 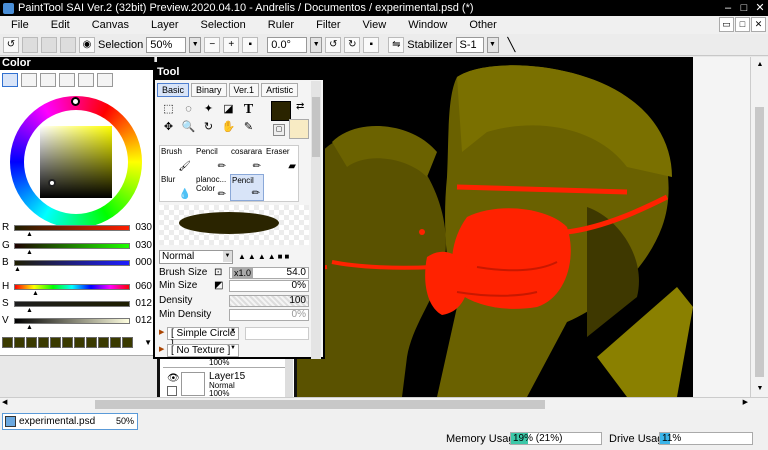 I want to click on min-size-row: Min Size ◩ 0%, so click(x=234, y=286).